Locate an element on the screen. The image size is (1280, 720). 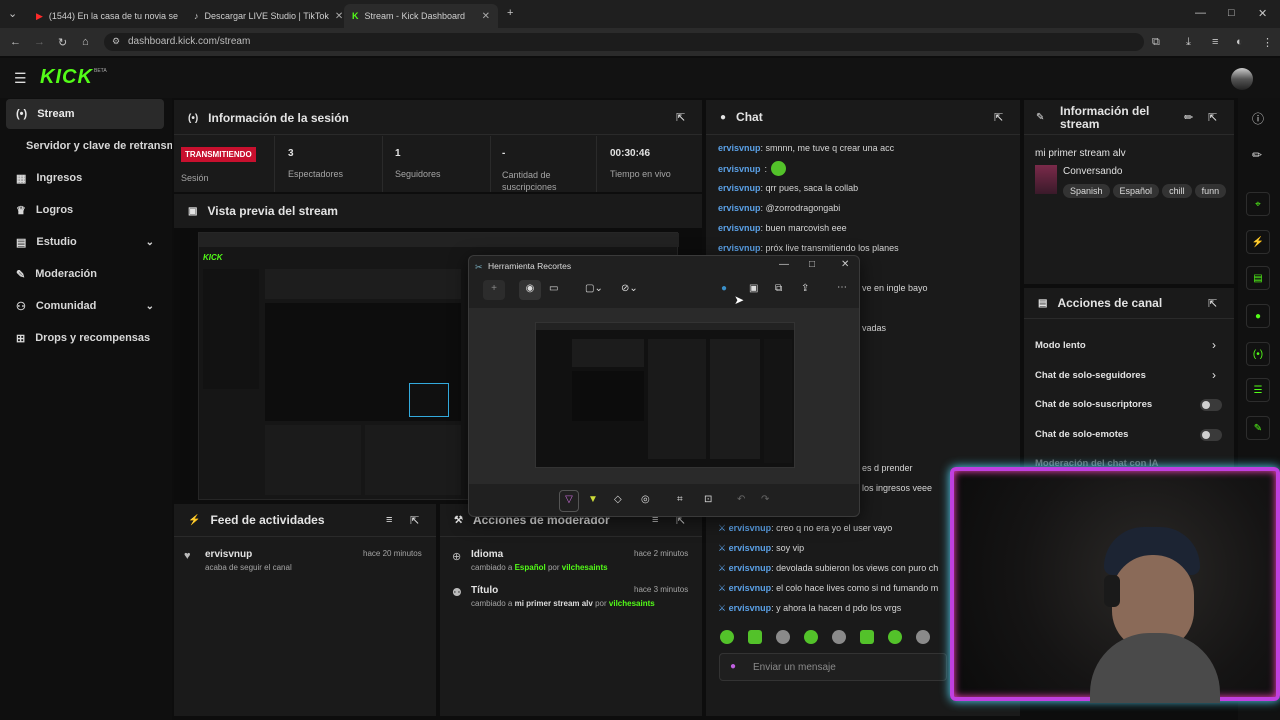
sidebar-item-stream: (•) Stream is located at coordinates (85, 114).